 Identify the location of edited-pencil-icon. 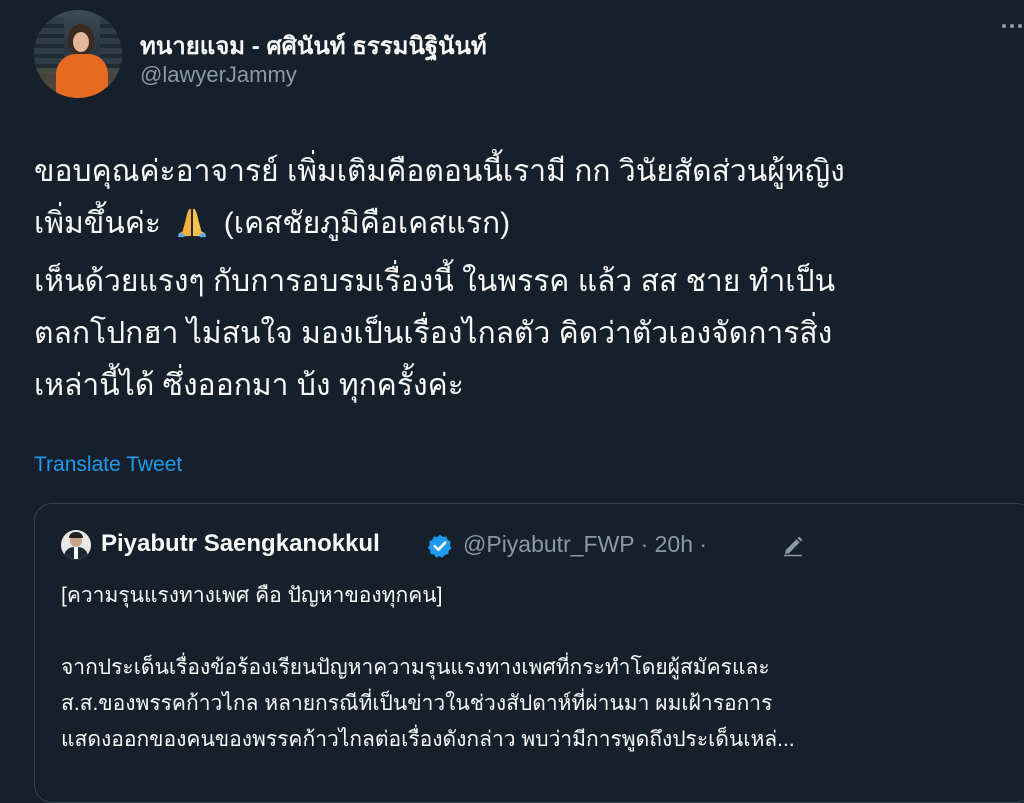
(793, 546).